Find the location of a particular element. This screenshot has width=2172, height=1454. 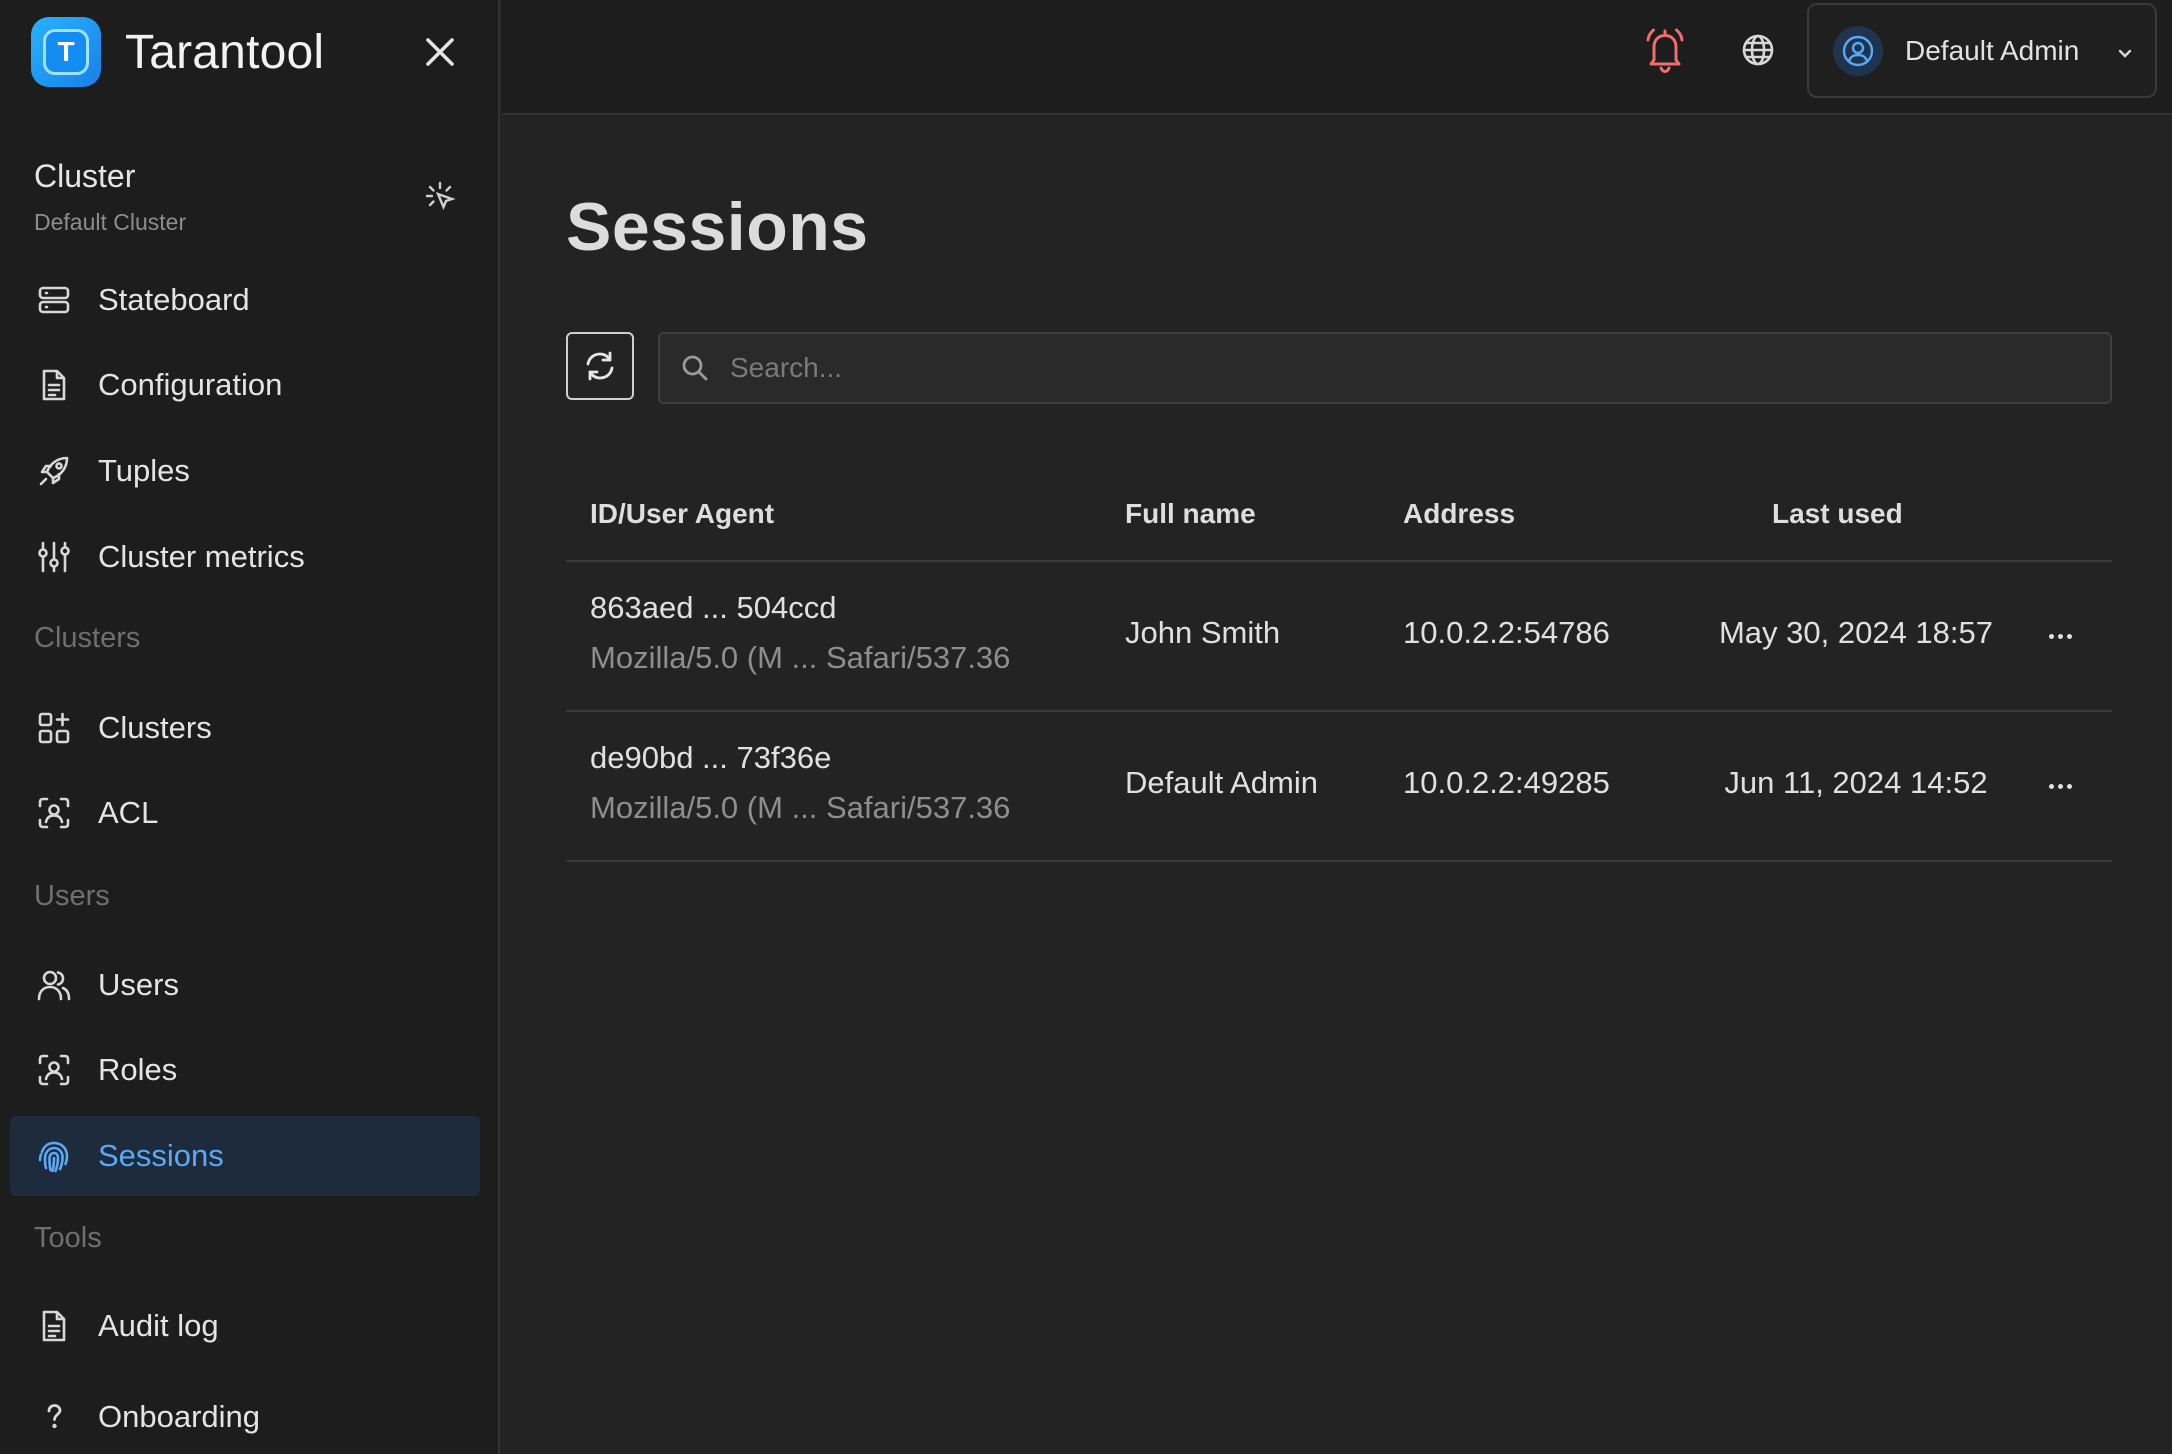

nav-section-users: Users is located at coordinates (72, 896).